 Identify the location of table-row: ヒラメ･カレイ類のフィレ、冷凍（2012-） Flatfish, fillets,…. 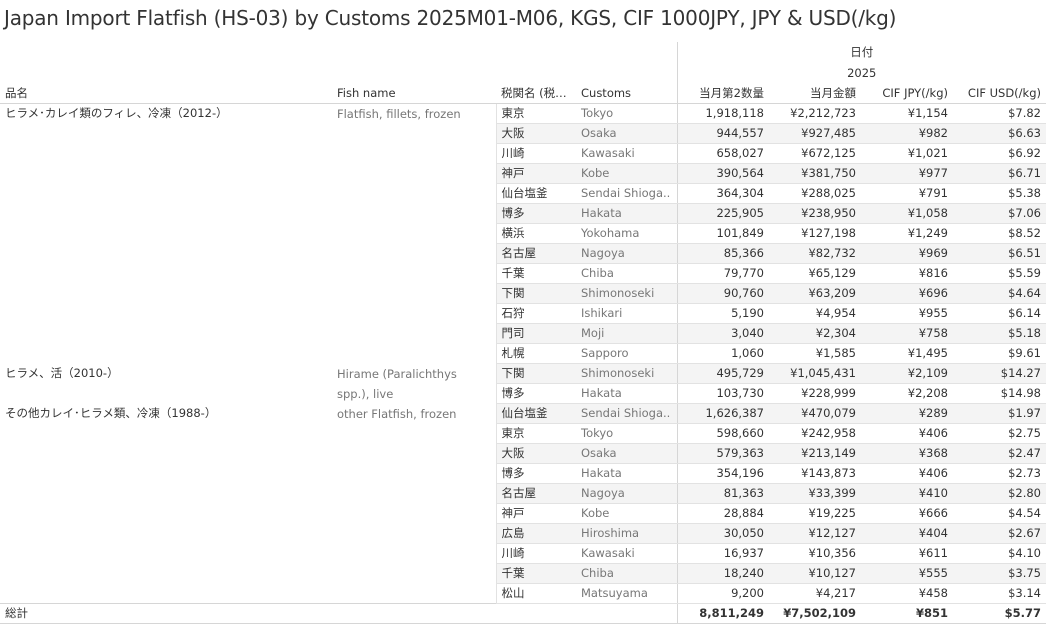
(523, 113).